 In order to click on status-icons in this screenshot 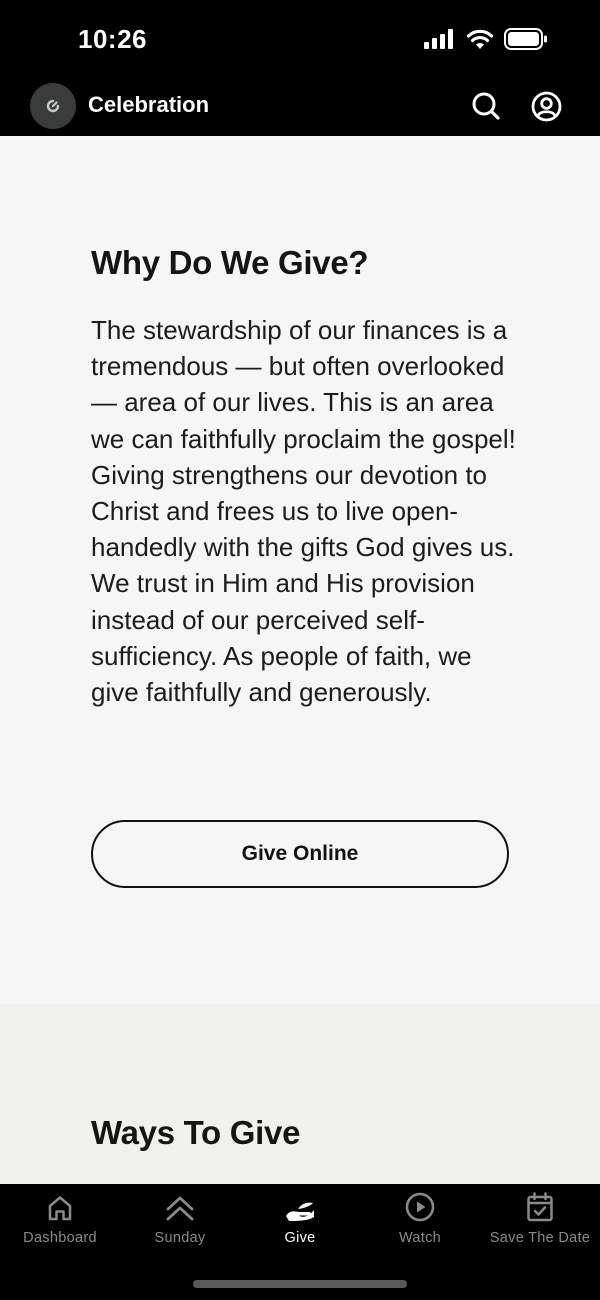, I will do `click(486, 39)`.